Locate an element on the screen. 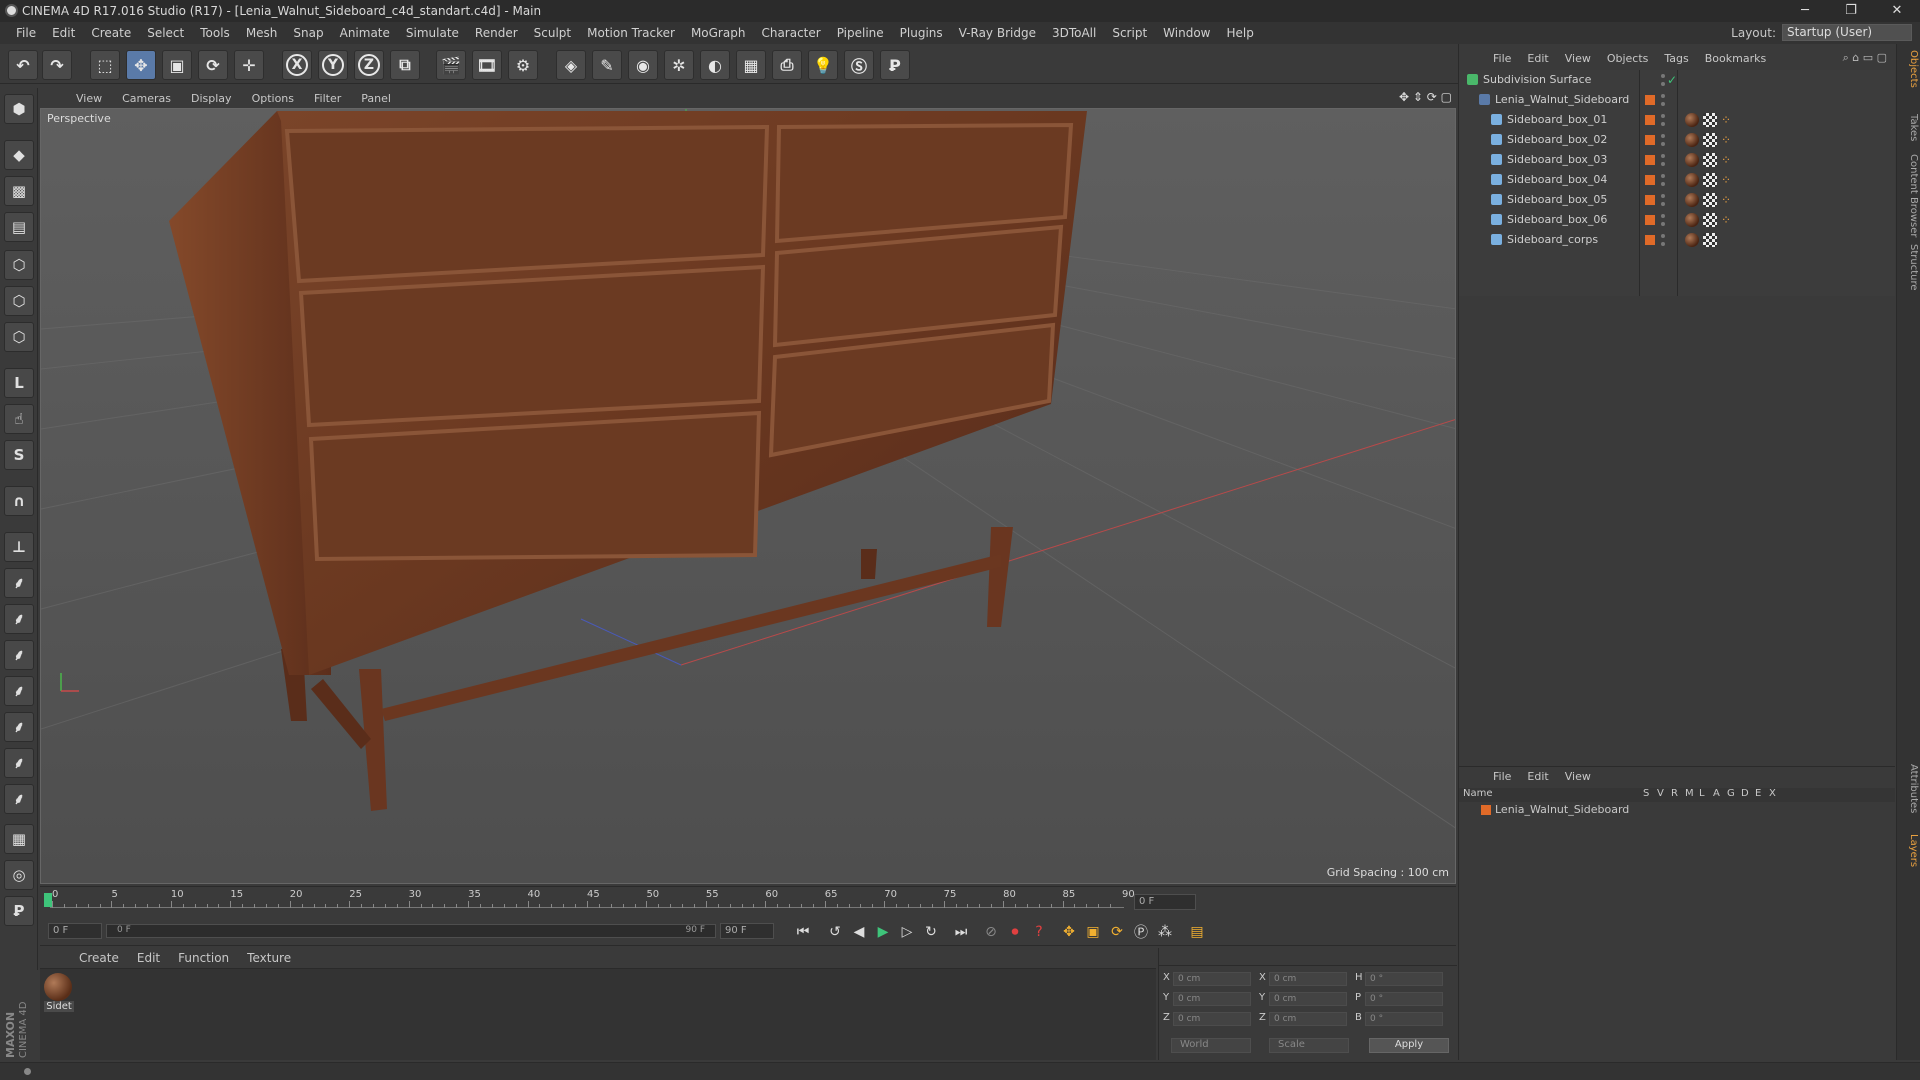 The width and height of the screenshot is (1920, 1080). minimize-button: ─ is located at coordinates (1805, 11).